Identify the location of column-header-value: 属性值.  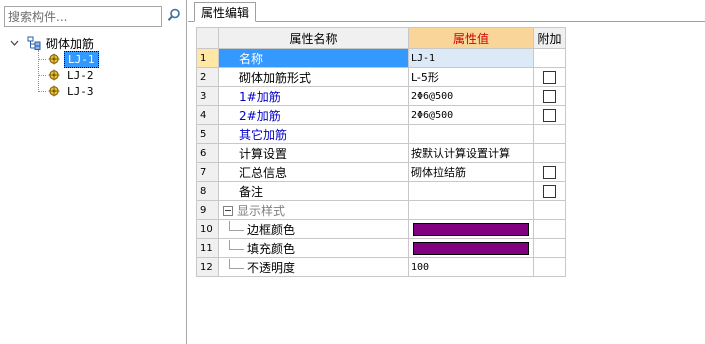
(471, 38).